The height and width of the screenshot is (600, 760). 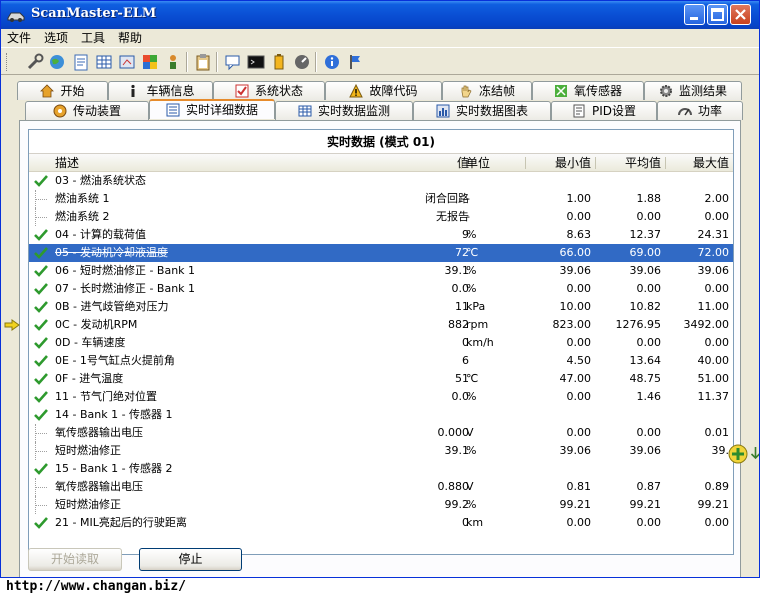 I want to click on table-row: 04 - 计算的载荷值 9% 8.63 12.37 24.31, so click(x=381, y=235).